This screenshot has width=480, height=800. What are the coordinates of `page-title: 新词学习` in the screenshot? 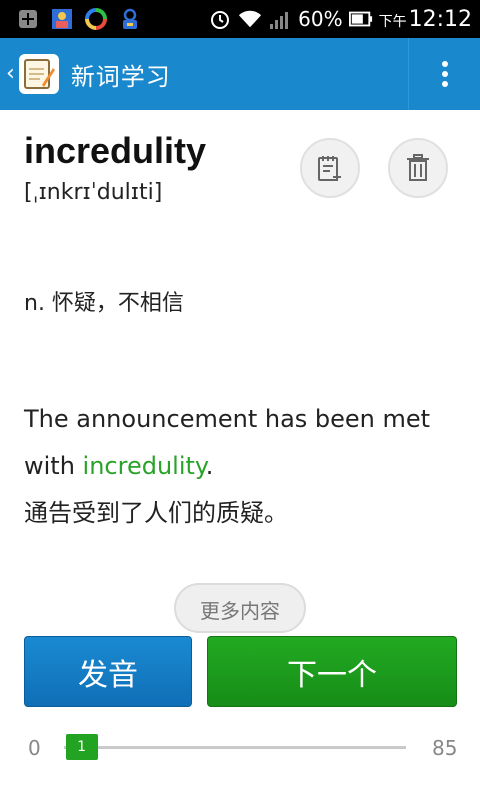 It's located at (120, 76).